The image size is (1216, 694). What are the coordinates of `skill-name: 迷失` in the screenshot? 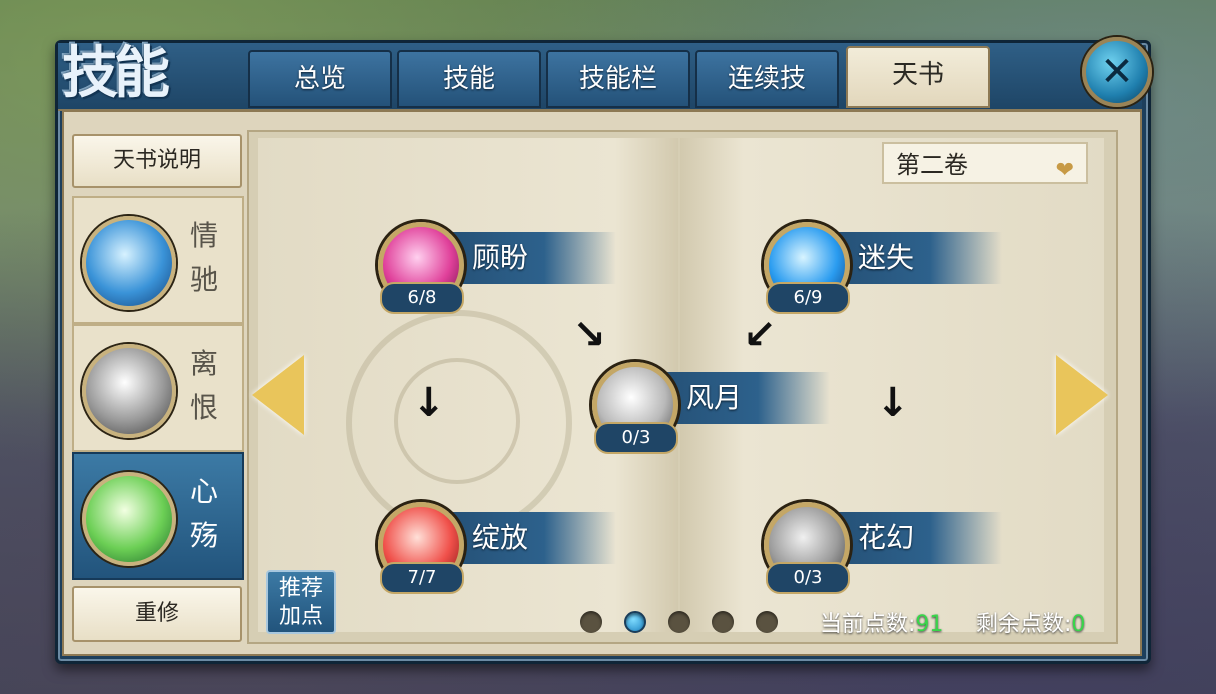 It's located at (886, 257).